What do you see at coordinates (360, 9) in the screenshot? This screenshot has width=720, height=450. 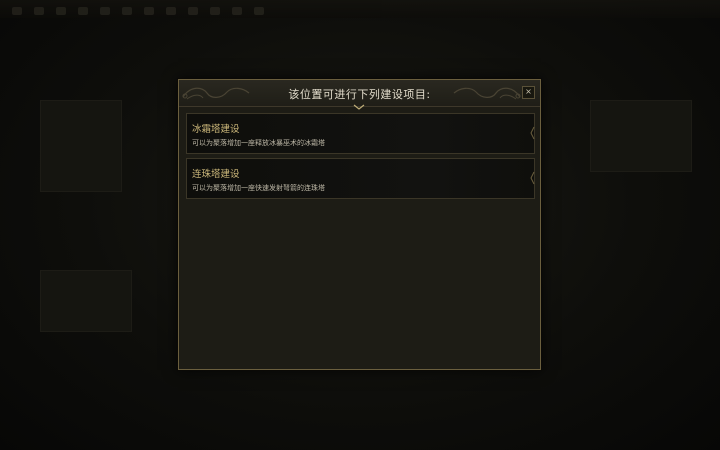 I see `background-hud-bar` at bounding box center [360, 9].